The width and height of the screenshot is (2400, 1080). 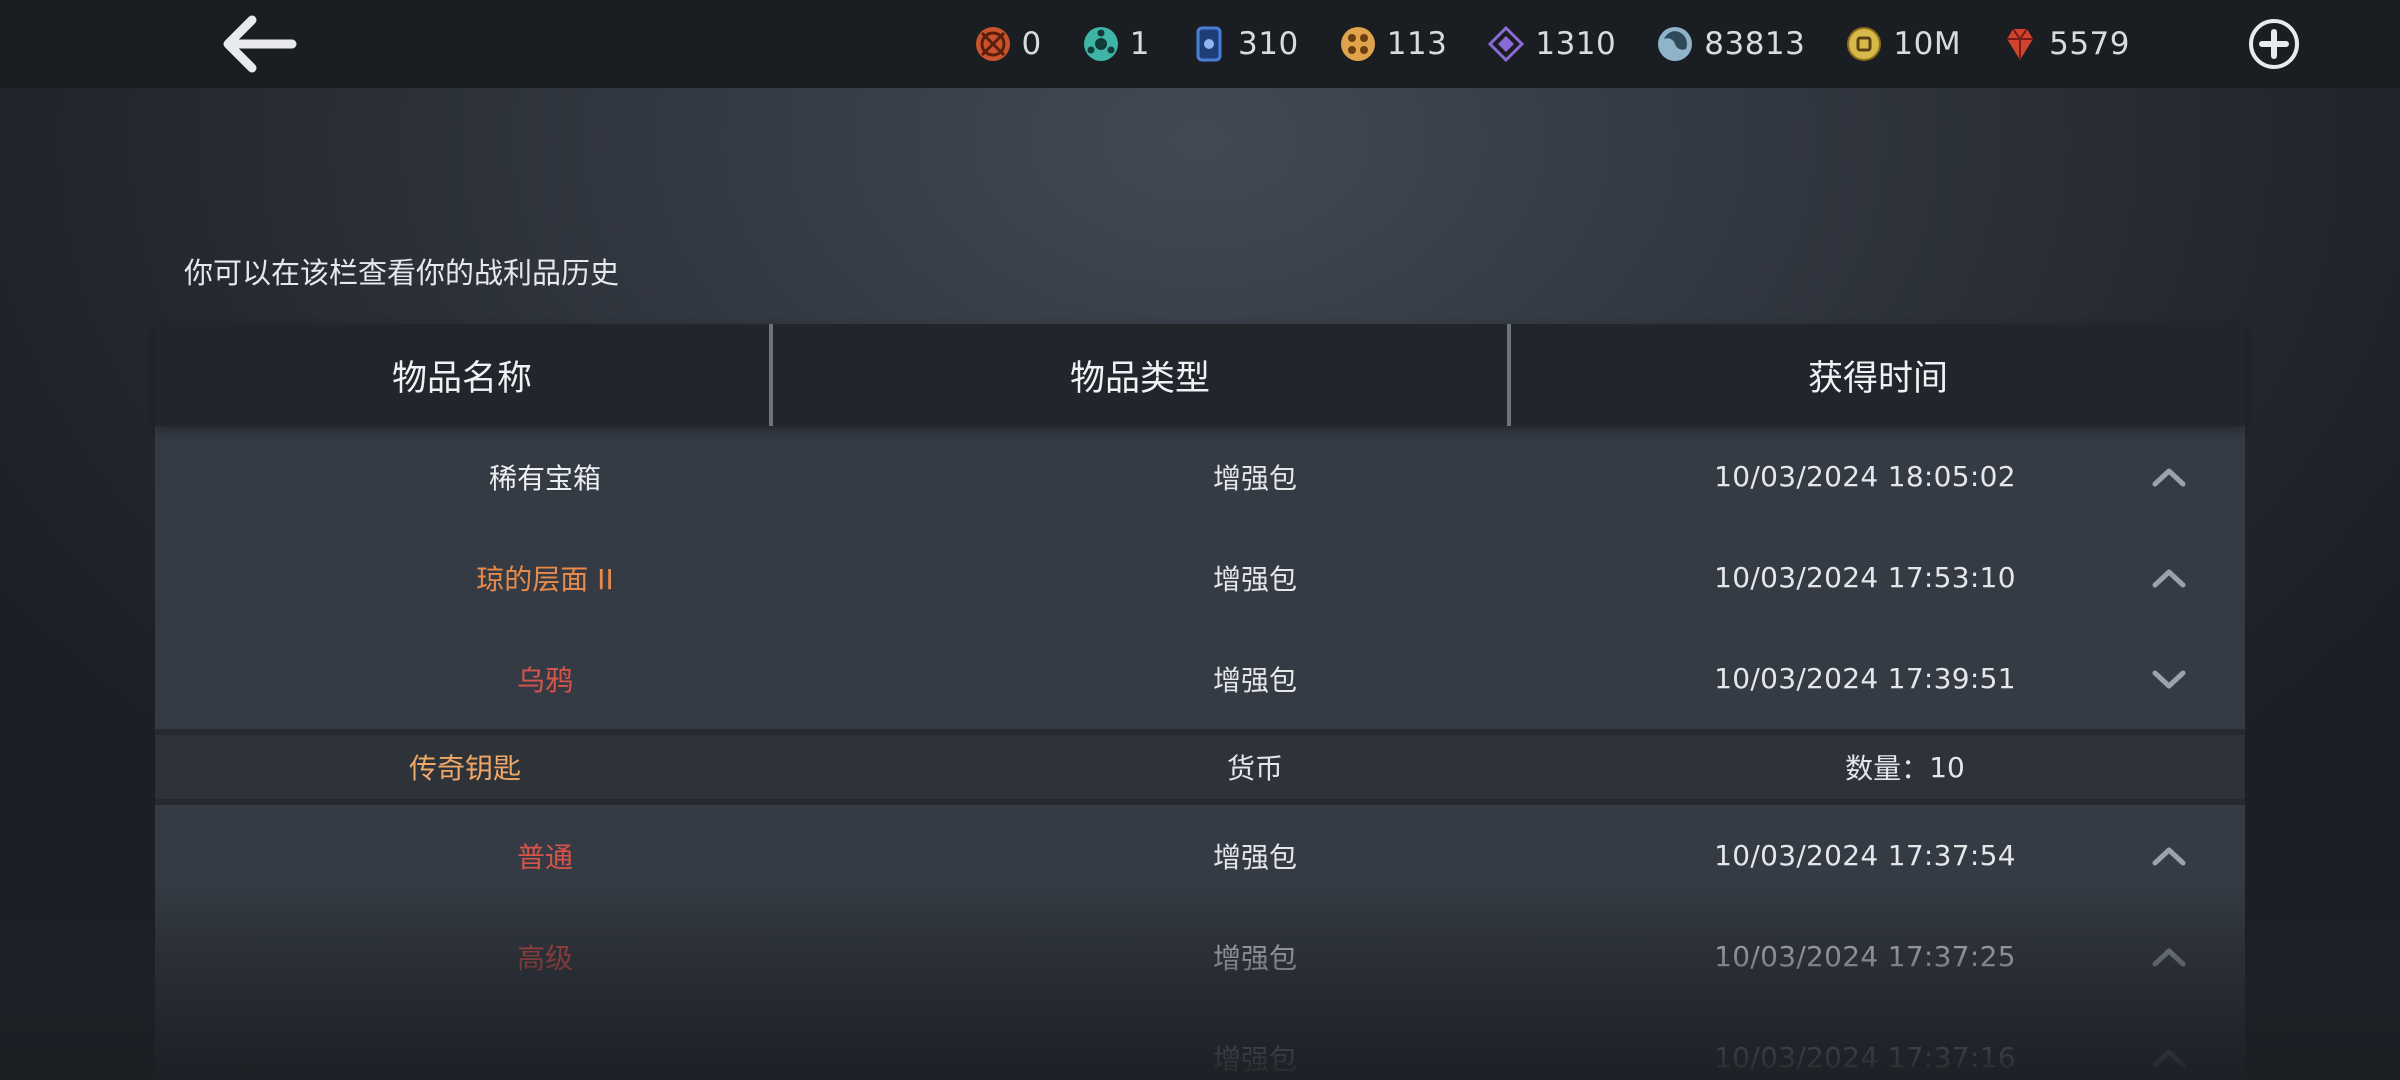 I want to click on currency-gold-emblem: 113, so click(x=1393, y=44).